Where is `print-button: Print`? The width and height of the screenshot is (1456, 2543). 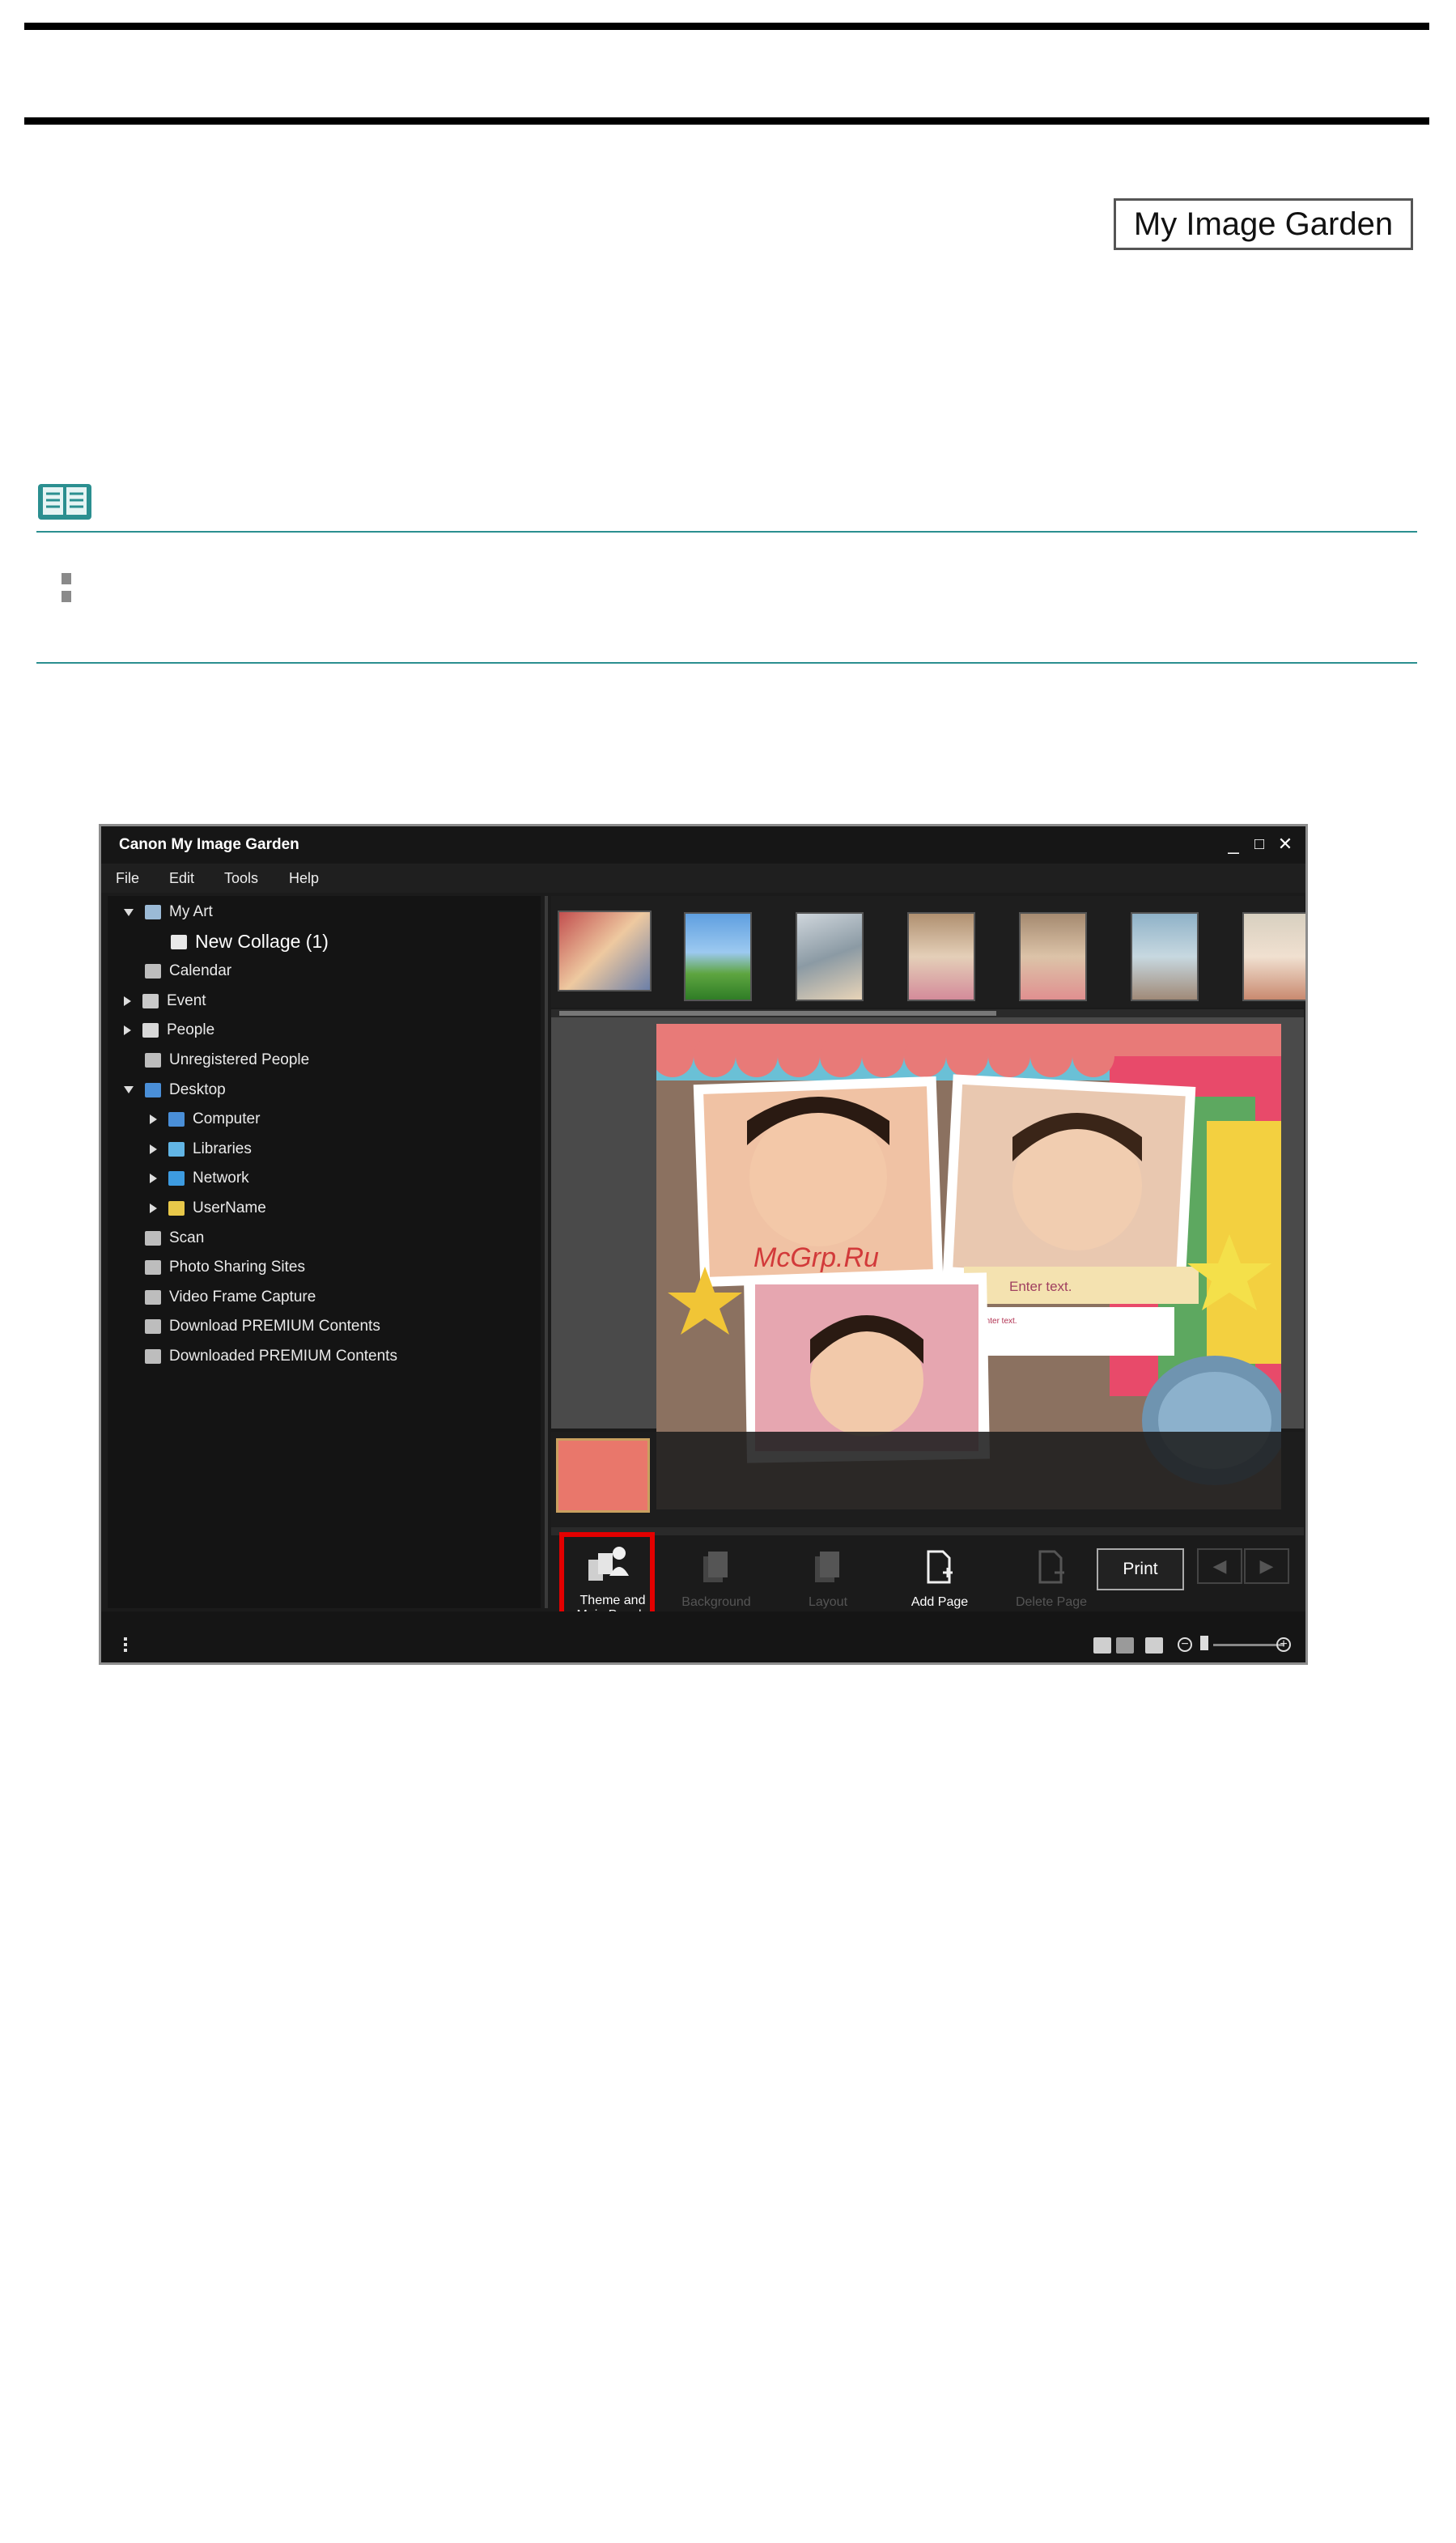
print-button: Print is located at coordinates (1140, 1569).